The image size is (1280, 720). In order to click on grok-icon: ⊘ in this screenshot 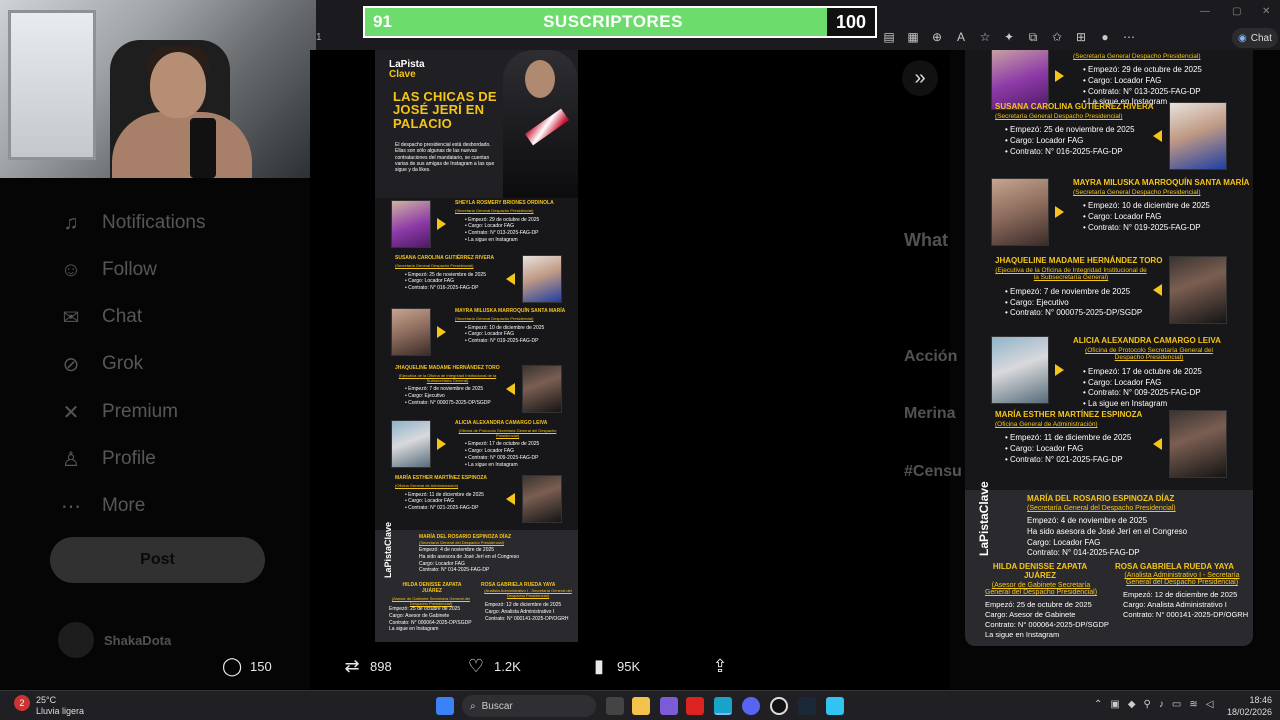, I will do `click(71, 364)`.